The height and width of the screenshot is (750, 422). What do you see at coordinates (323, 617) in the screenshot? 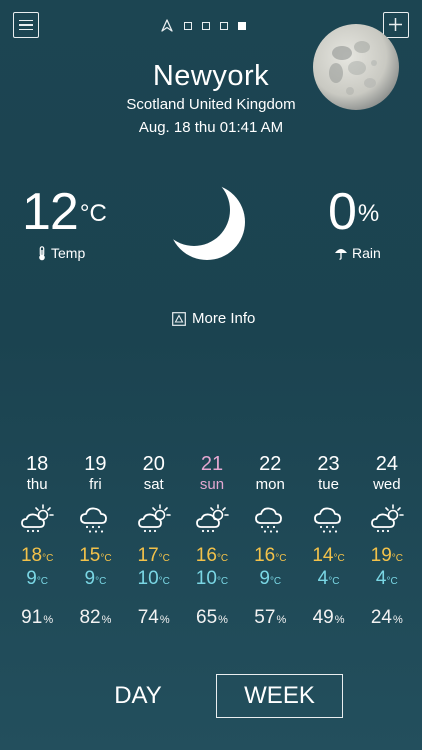
I see `humidity-value: 49` at bounding box center [323, 617].